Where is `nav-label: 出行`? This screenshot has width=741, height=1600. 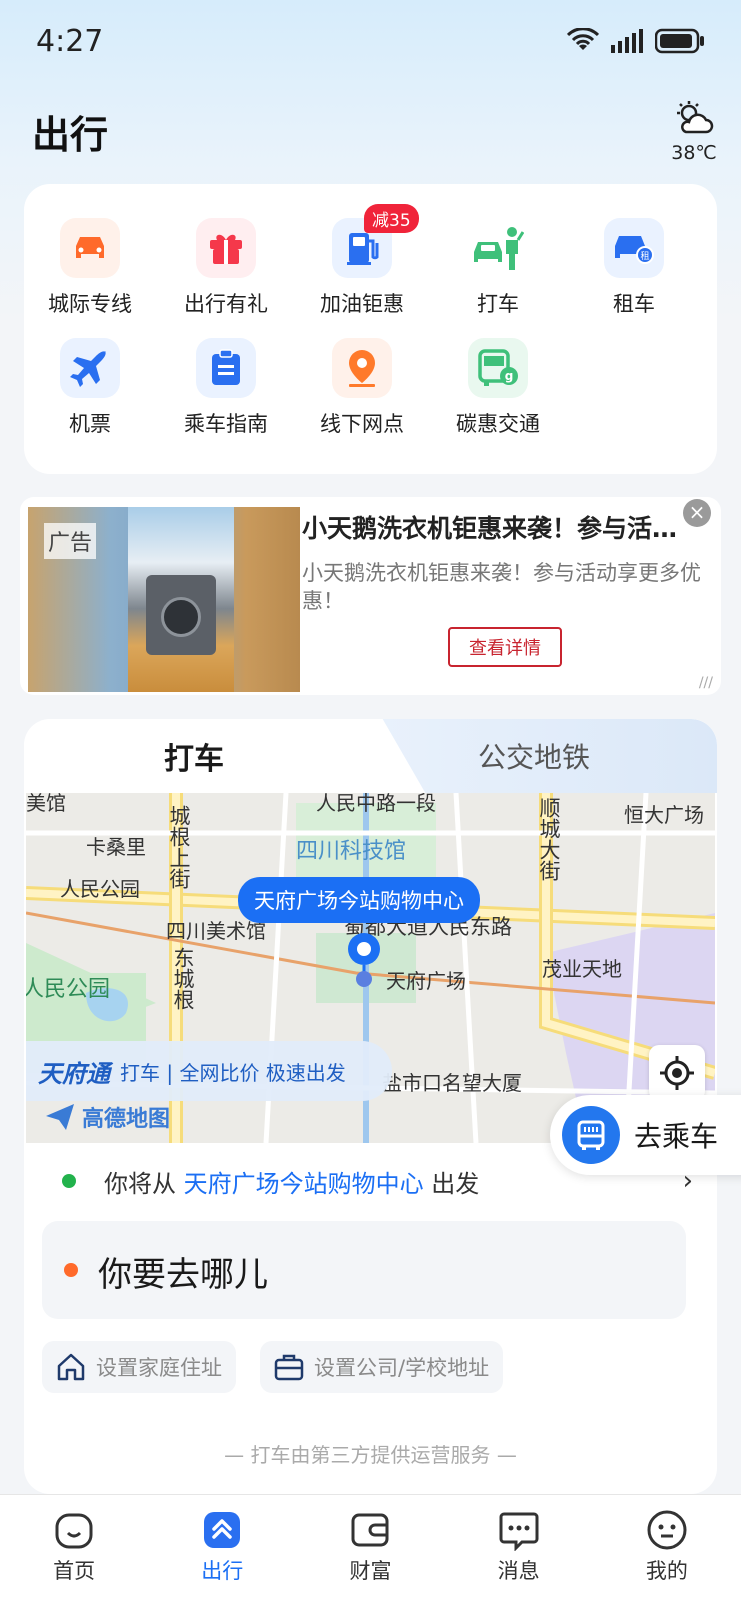 nav-label: 出行 is located at coordinates (222, 1571).